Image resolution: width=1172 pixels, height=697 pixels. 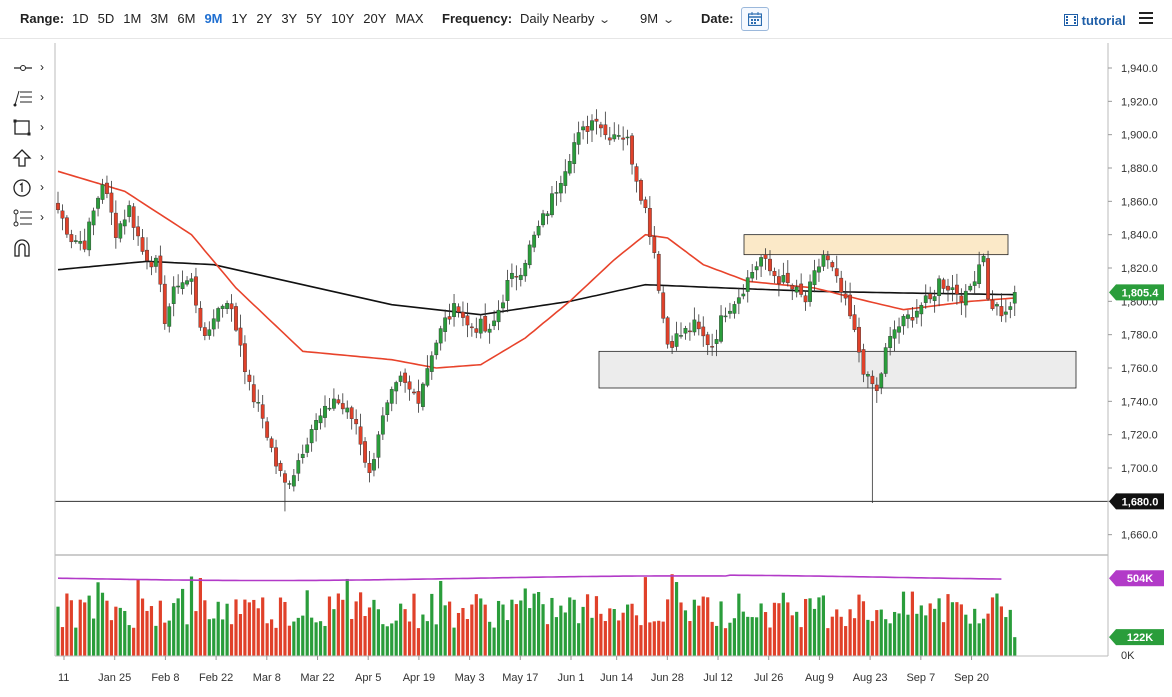 What do you see at coordinates (658, 18) in the screenshot?
I see `period-select: 9M ⌄` at bounding box center [658, 18].